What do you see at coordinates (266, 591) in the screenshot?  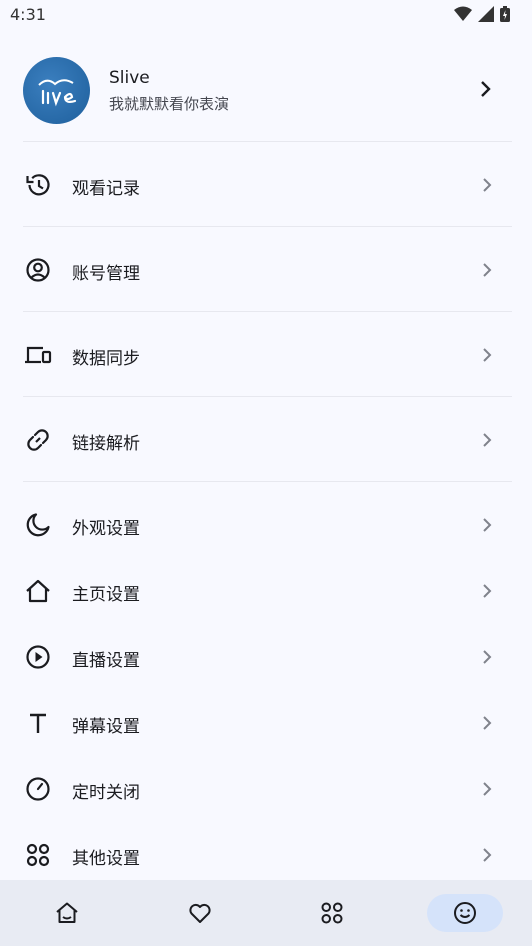 I see `menu-item-home-settings: 主页设置` at bounding box center [266, 591].